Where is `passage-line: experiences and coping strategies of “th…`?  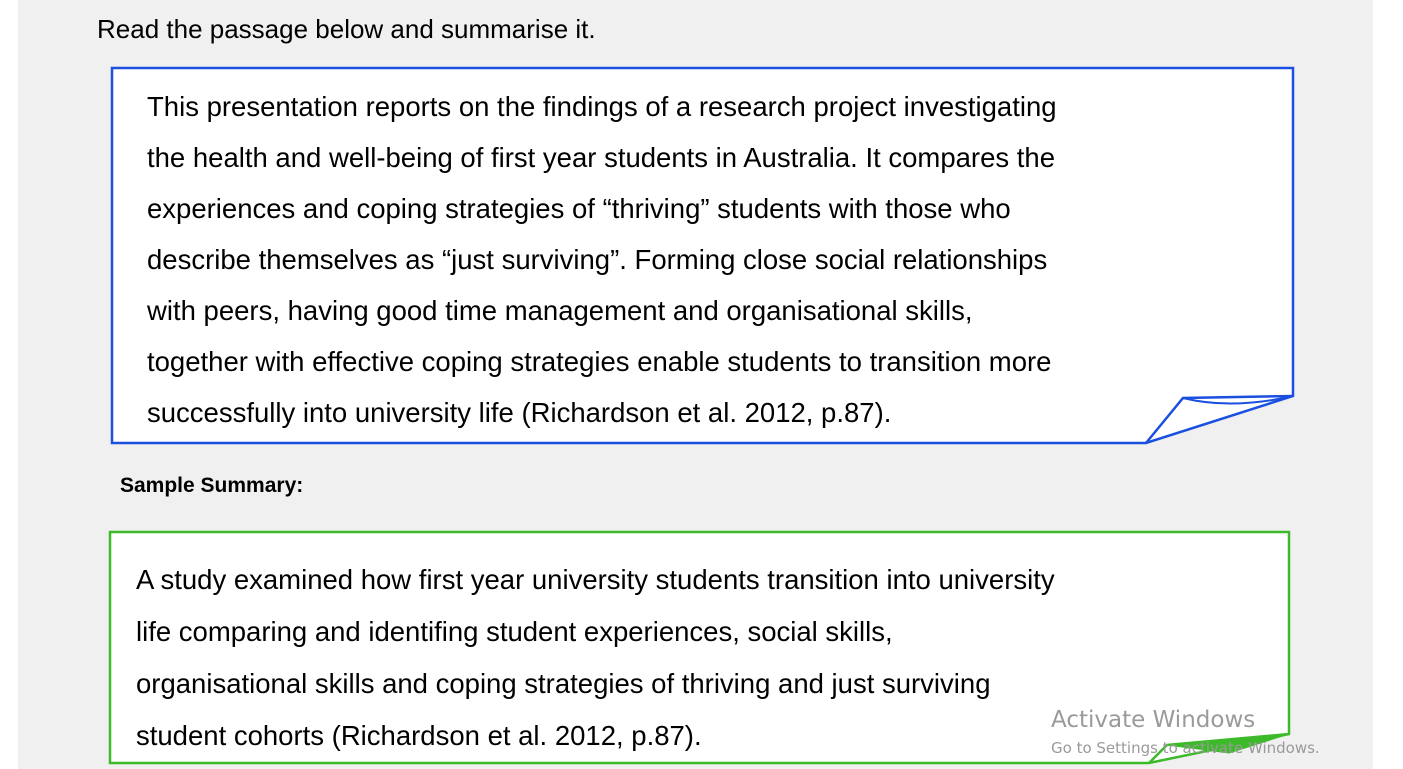 passage-line: experiences and coping strategies of “th… is located at coordinates (579, 208).